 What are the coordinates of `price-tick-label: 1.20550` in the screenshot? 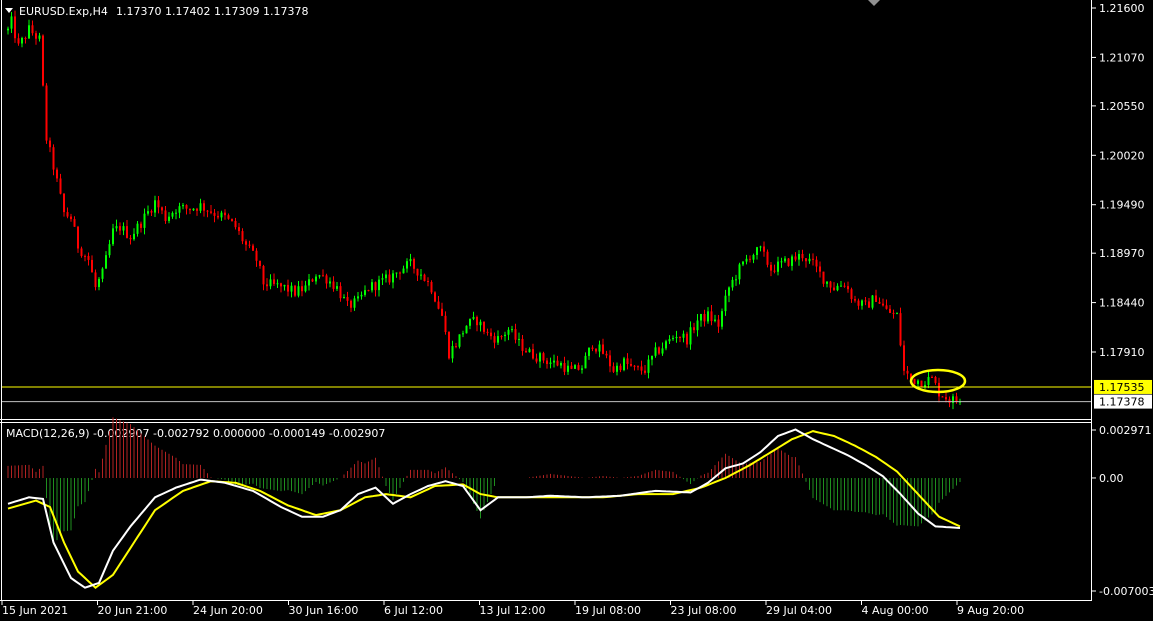 It's located at (1122, 106).